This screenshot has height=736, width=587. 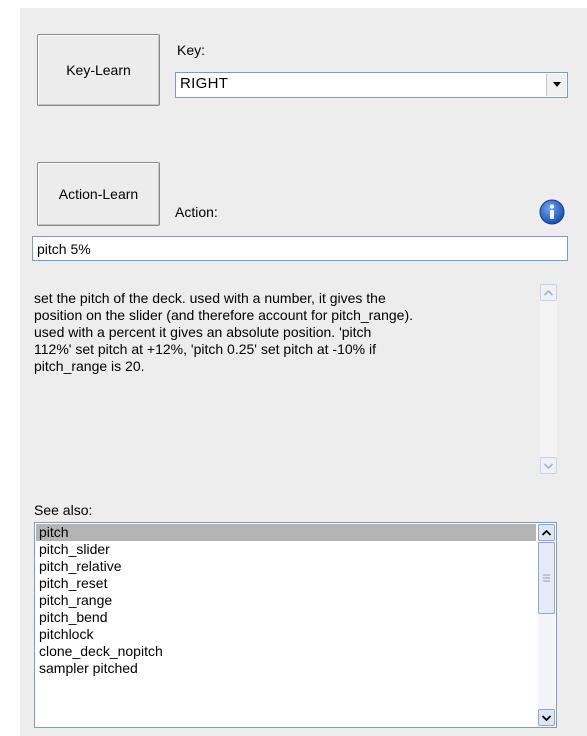 I want to click on key-learn-label: Key-Learn, so click(x=98, y=70).